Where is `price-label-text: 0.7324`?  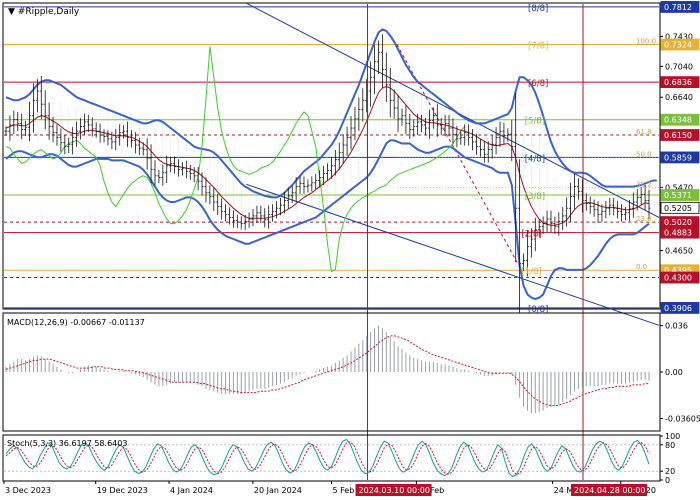 price-label-text: 0.7324 is located at coordinates (678, 45).